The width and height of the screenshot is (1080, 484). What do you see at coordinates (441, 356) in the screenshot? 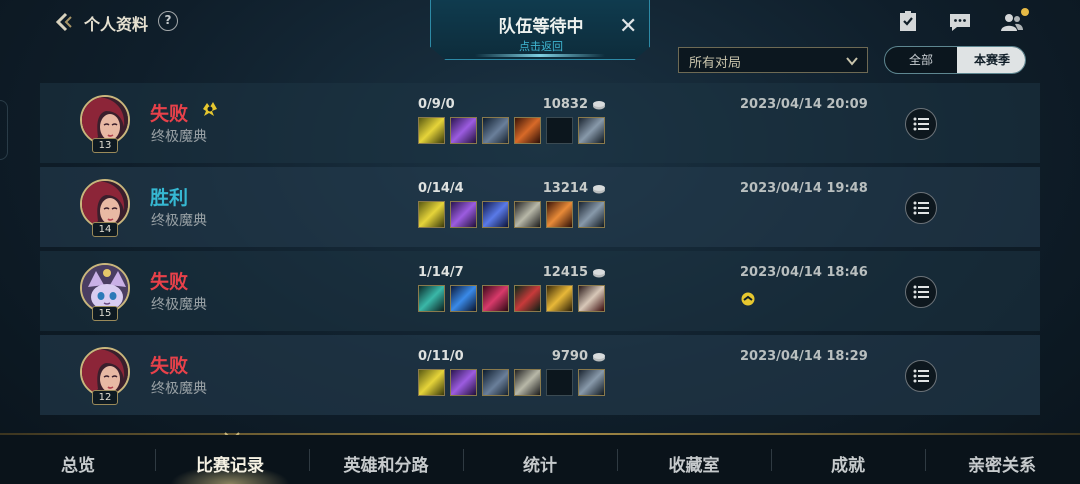
I see `kda: 0/11/0` at bounding box center [441, 356].